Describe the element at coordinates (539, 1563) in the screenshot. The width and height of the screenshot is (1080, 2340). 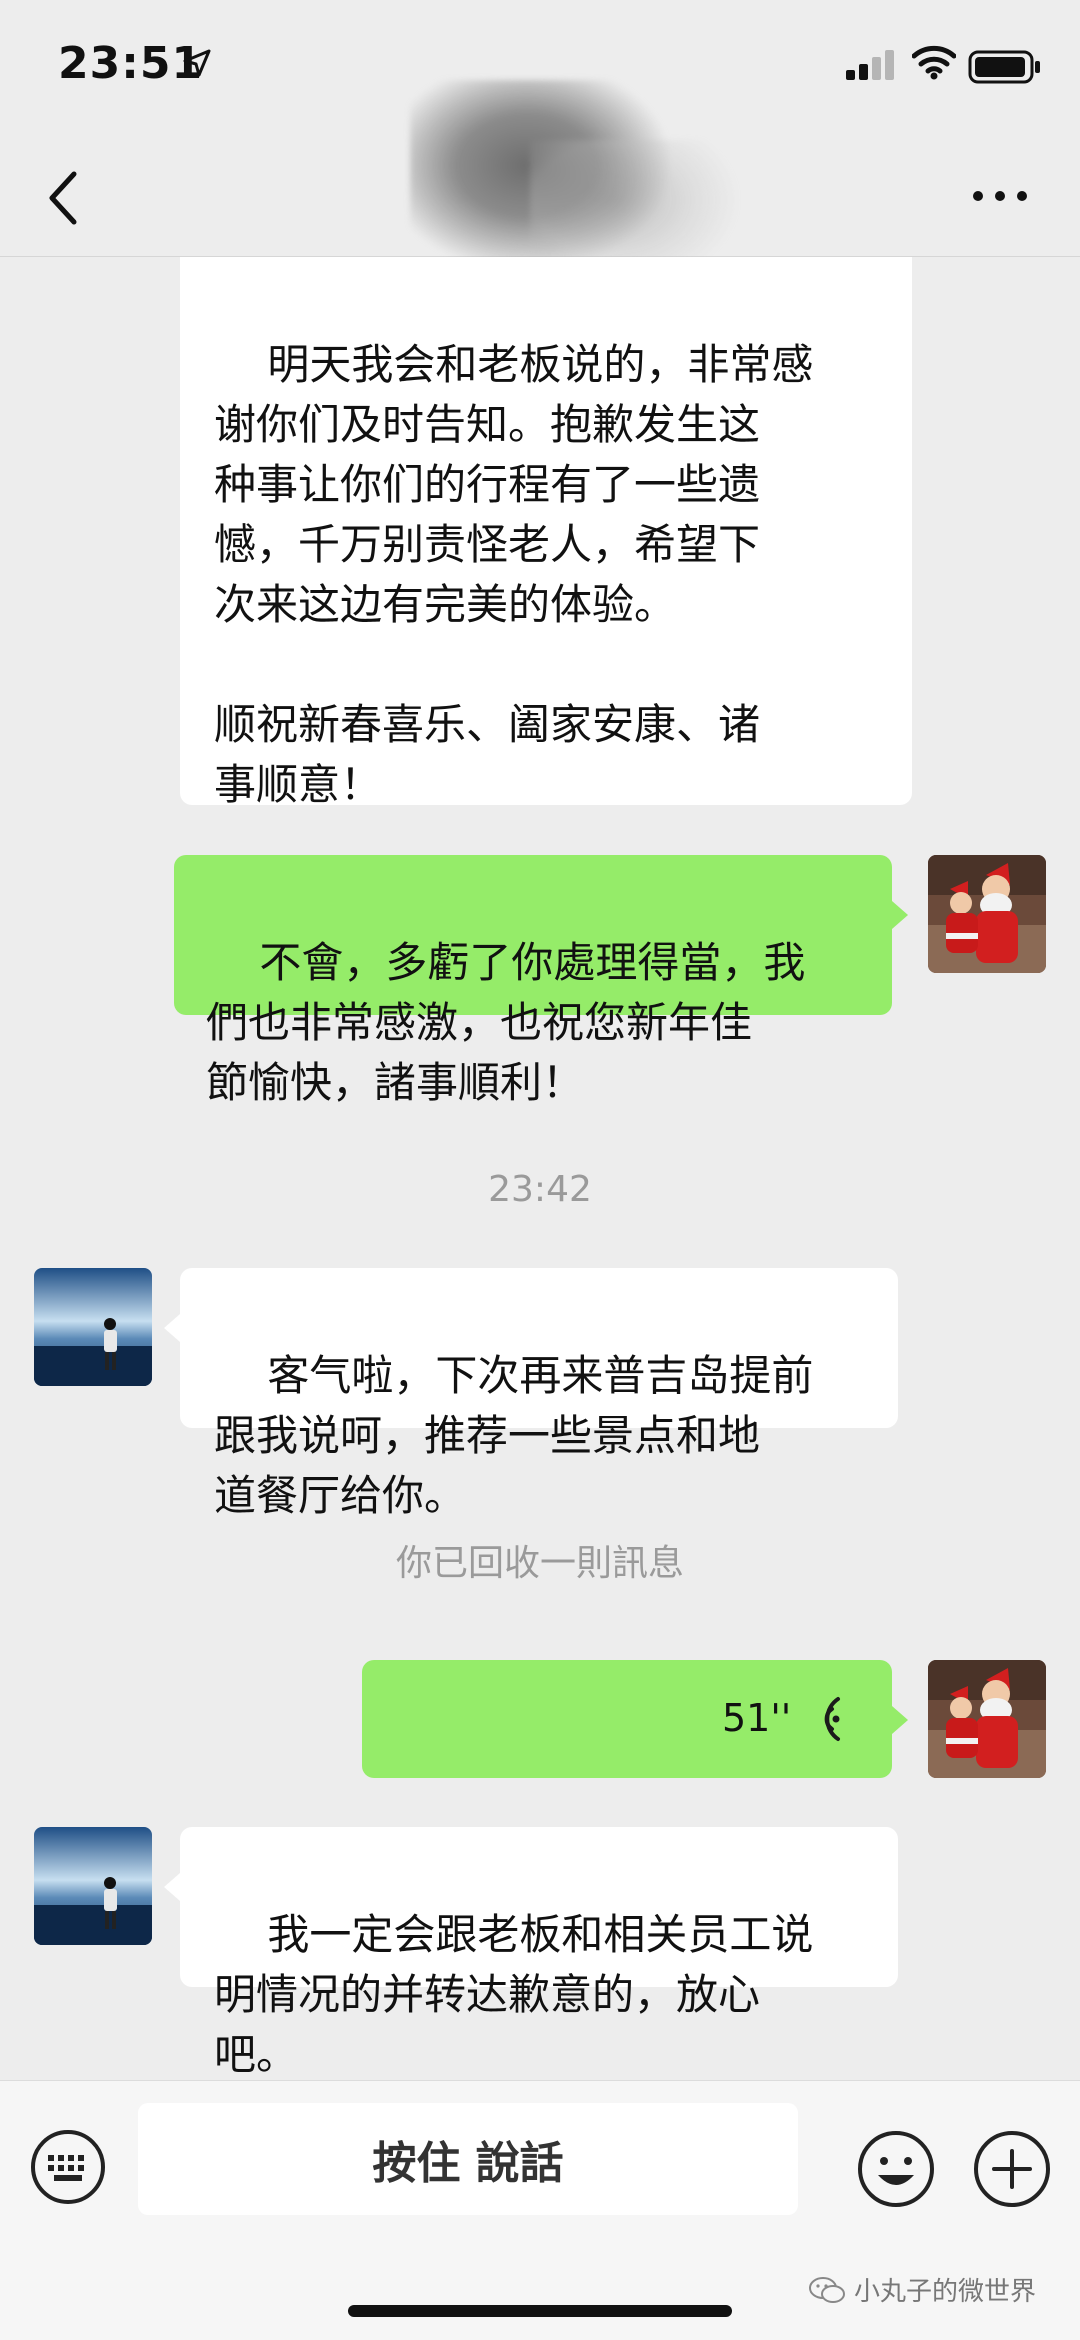
I see `recalled-message-notice: 你已回收一則訊息` at that location.